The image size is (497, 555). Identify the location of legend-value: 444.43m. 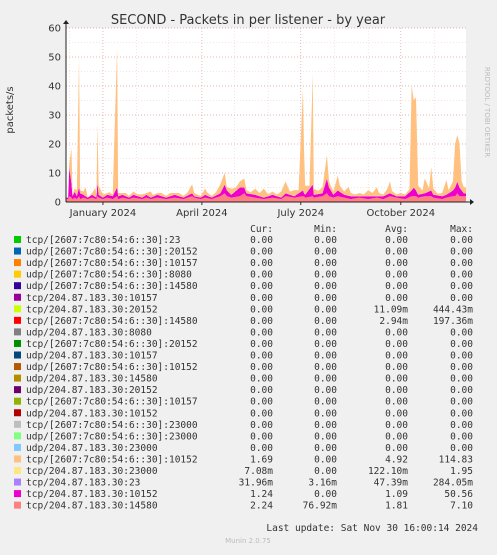
(453, 309).